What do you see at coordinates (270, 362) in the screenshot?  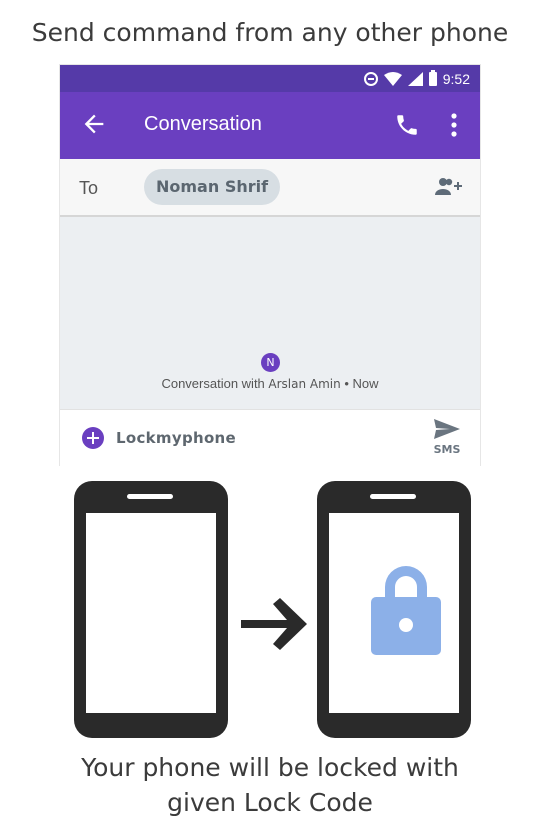 I see `contact-avatar: N` at bounding box center [270, 362].